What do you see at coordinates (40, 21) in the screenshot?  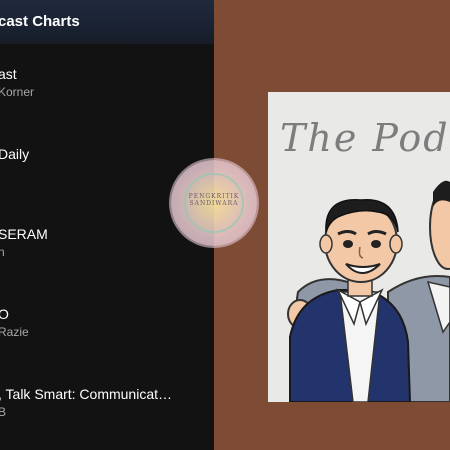 I see `page-title: cast Charts` at bounding box center [40, 21].